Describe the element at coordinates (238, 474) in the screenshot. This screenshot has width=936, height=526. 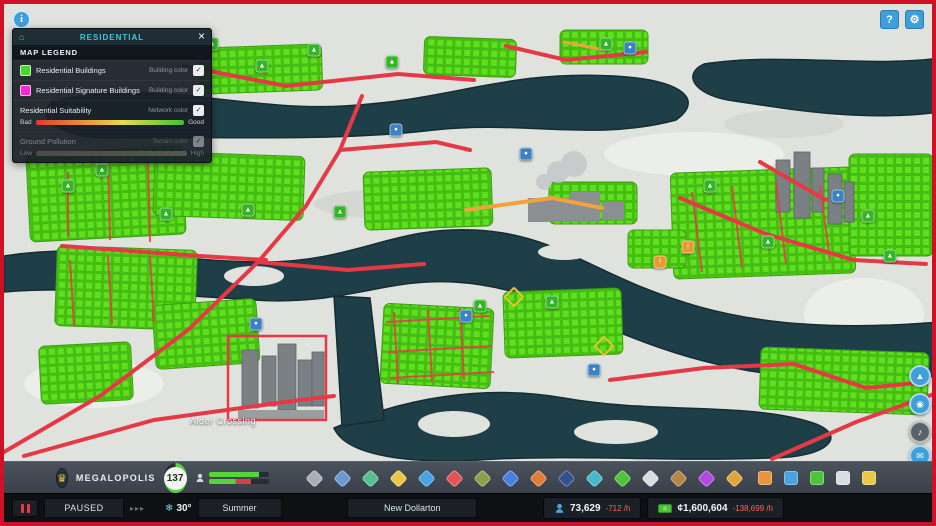
I see `demand-bar-top` at that location.